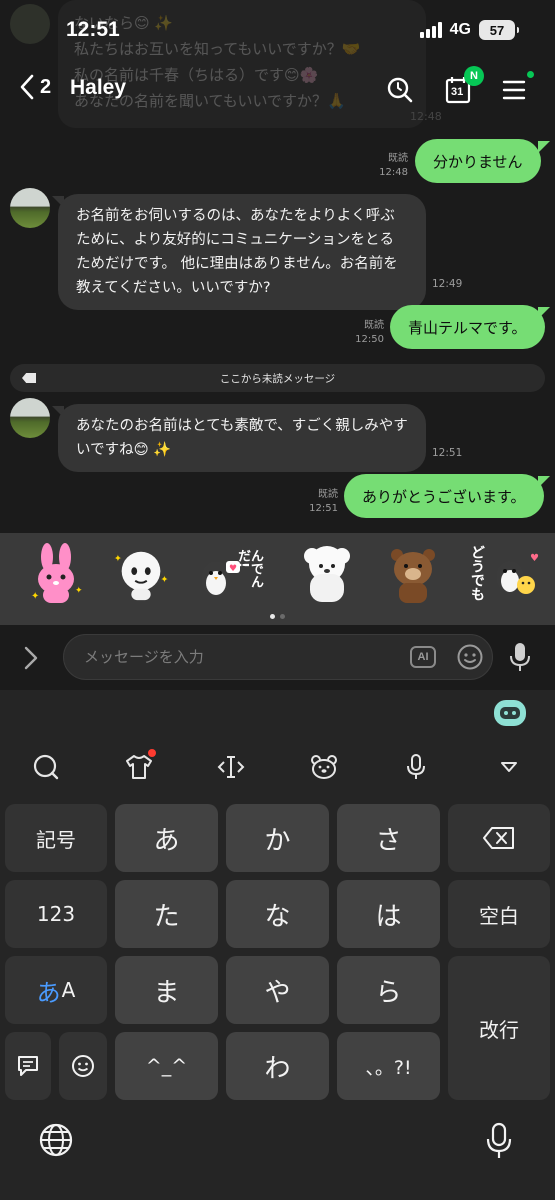 The height and width of the screenshot is (1200, 555). I want to click on key-label: 空白, so click(499, 915).